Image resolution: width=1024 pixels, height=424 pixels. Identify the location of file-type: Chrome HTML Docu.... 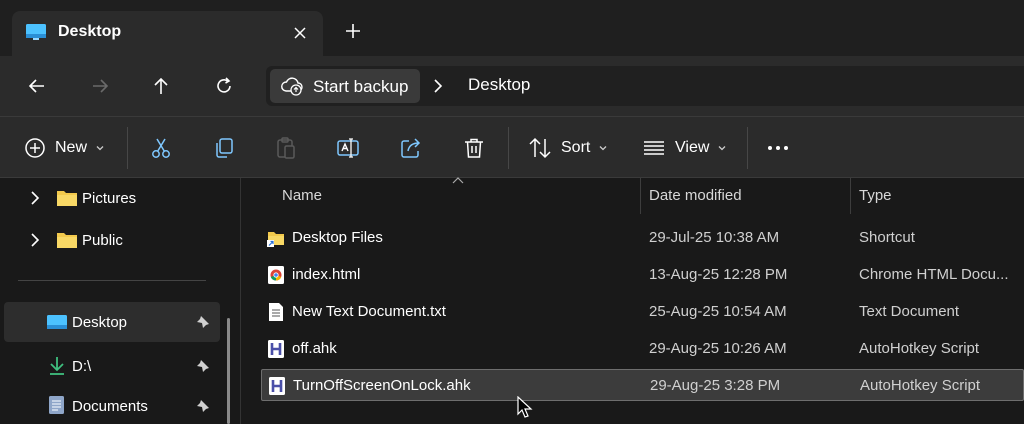
(934, 274).